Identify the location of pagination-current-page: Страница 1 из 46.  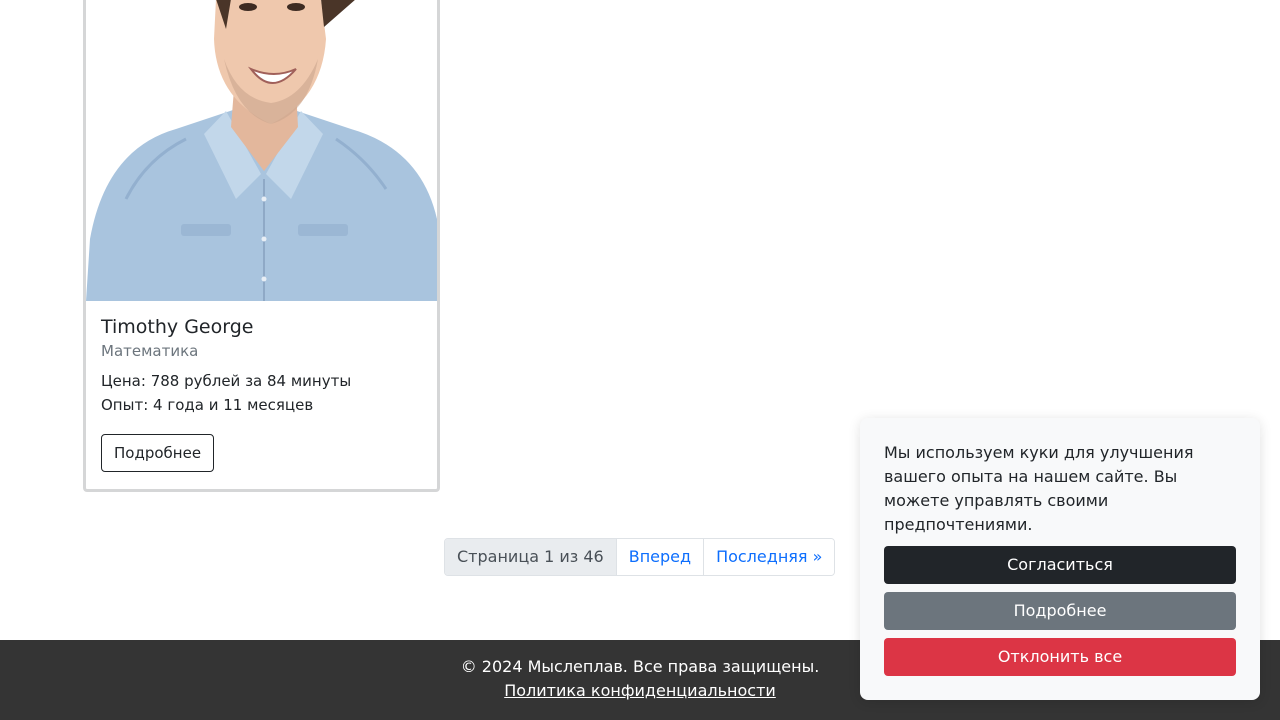
(531, 557).